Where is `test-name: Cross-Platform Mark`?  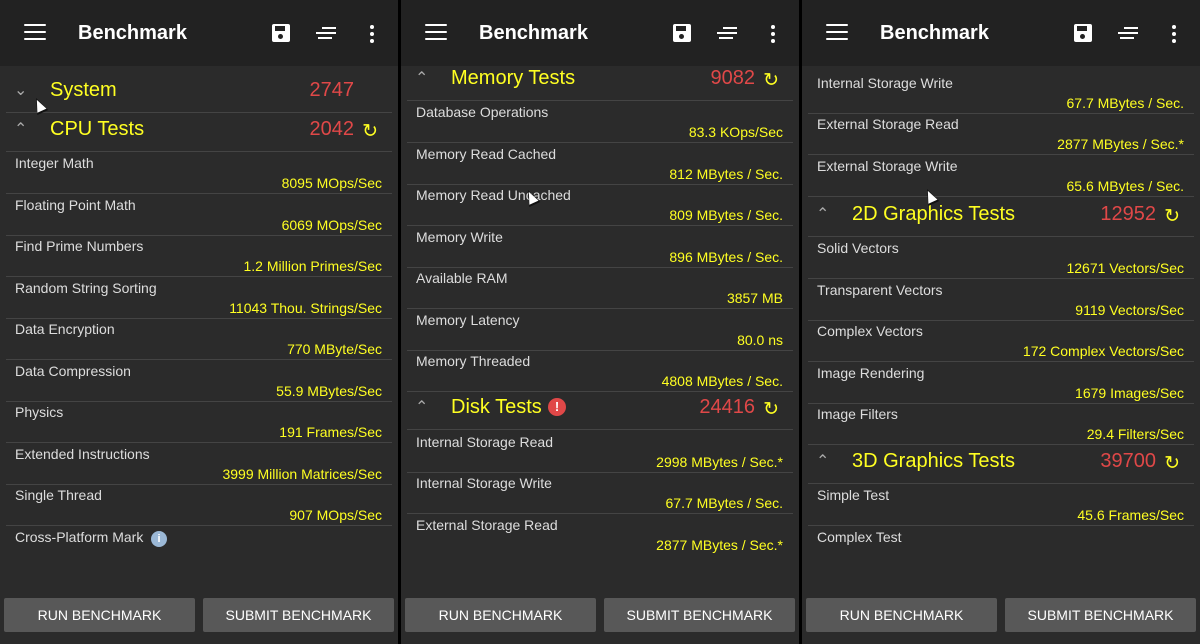 test-name: Cross-Platform Mark is located at coordinates (79, 537).